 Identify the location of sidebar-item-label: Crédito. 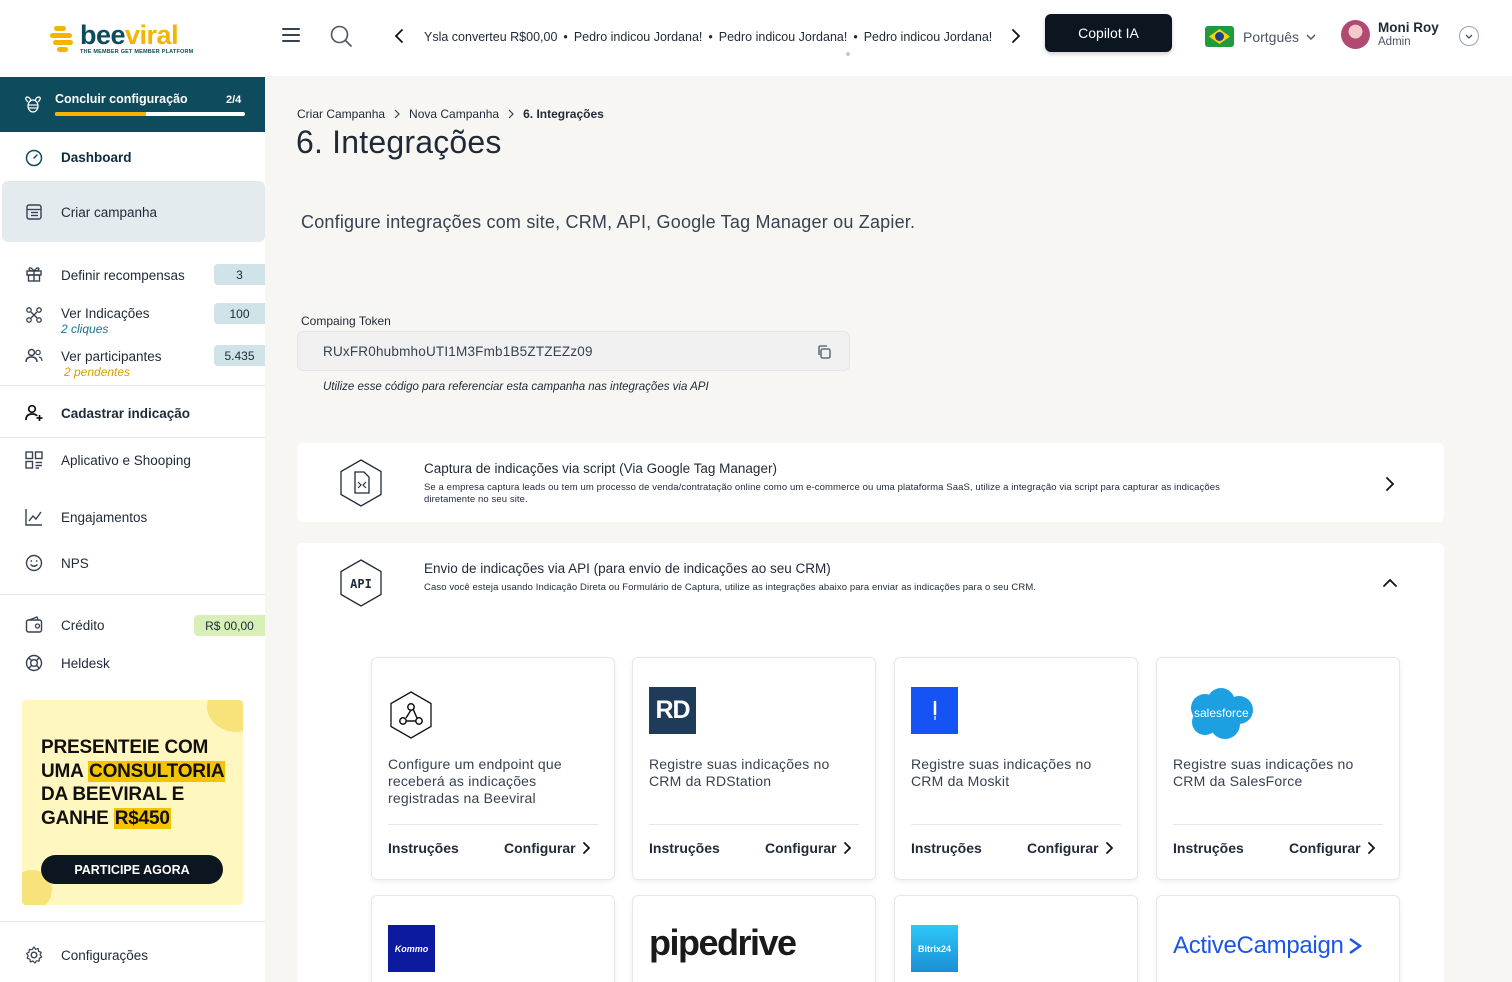
(83, 625).